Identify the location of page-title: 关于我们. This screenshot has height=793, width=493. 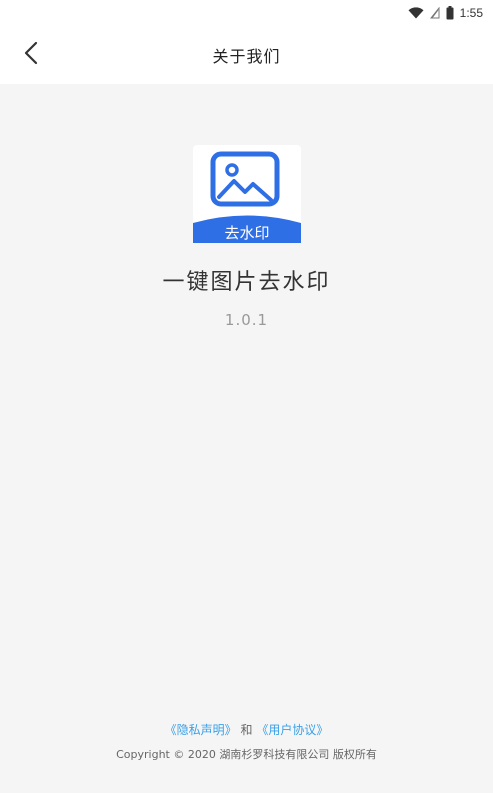
(246, 56).